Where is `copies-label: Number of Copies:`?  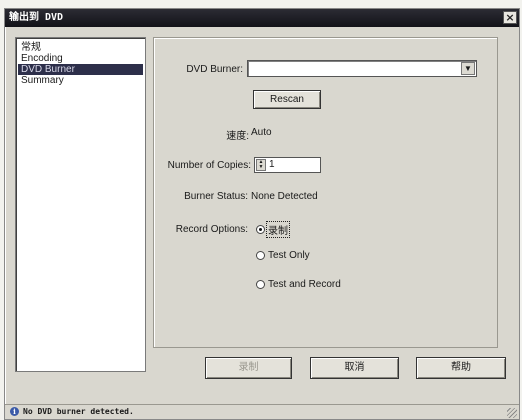
copies-label: Number of Copies: is located at coordinates (209, 165).